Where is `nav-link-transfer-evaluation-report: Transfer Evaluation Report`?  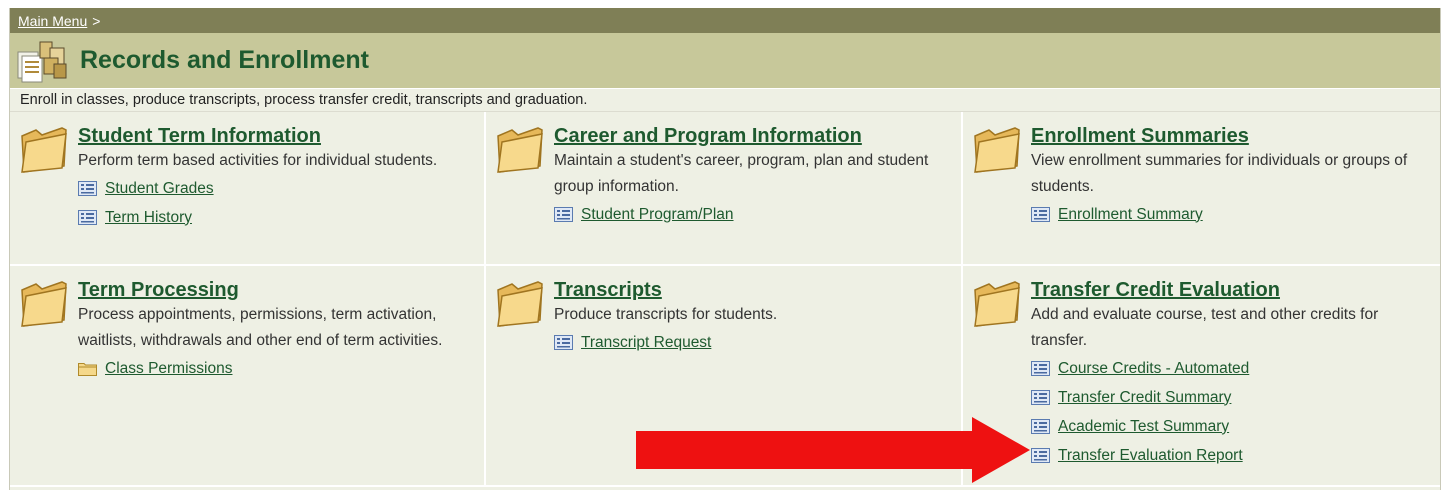
nav-link-transfer-evaluation-report: Transfer Evaluation Report is located at coordinates (1235, 455).